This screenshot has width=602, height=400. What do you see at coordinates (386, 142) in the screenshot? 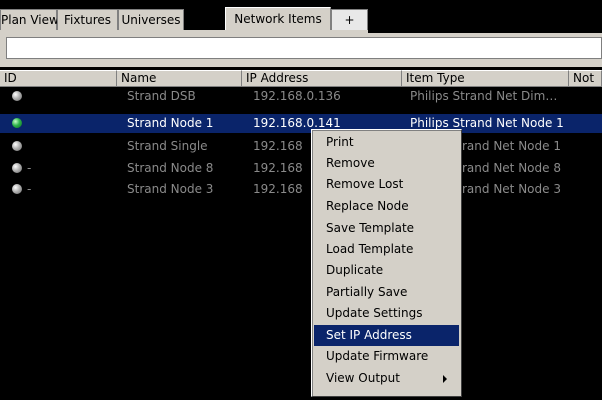
I see `menu-item-print: Print` at bounding box center [386, 142].